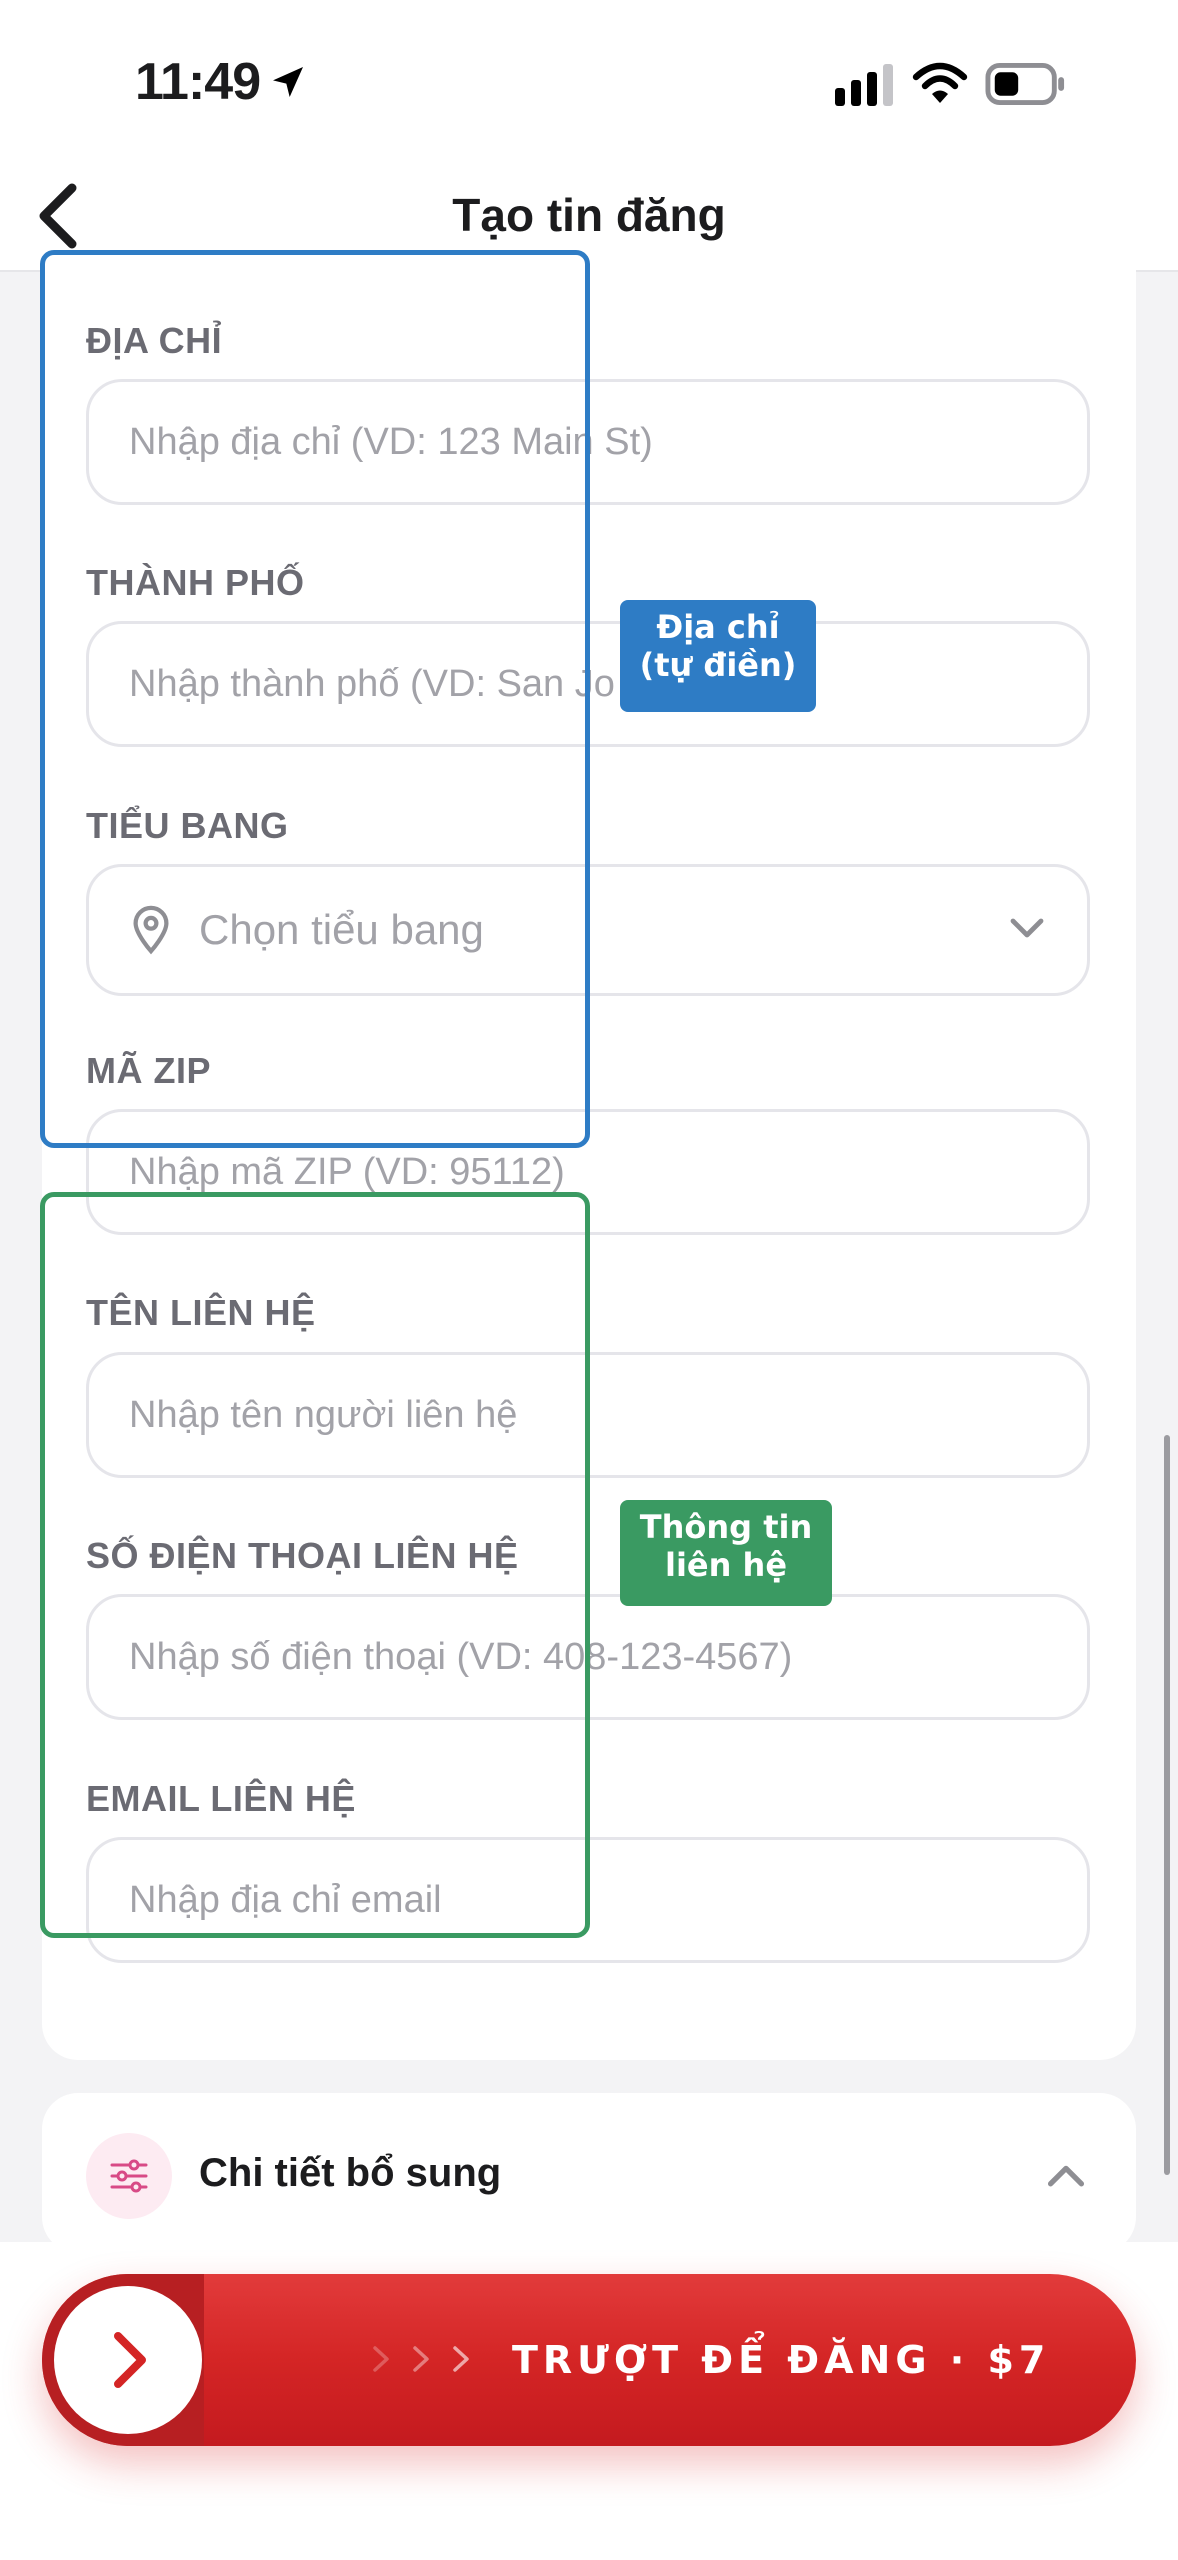 The height and width of the screenshot is (2560, 1178). I want to click on sliders-icon, so click(129, 2176).